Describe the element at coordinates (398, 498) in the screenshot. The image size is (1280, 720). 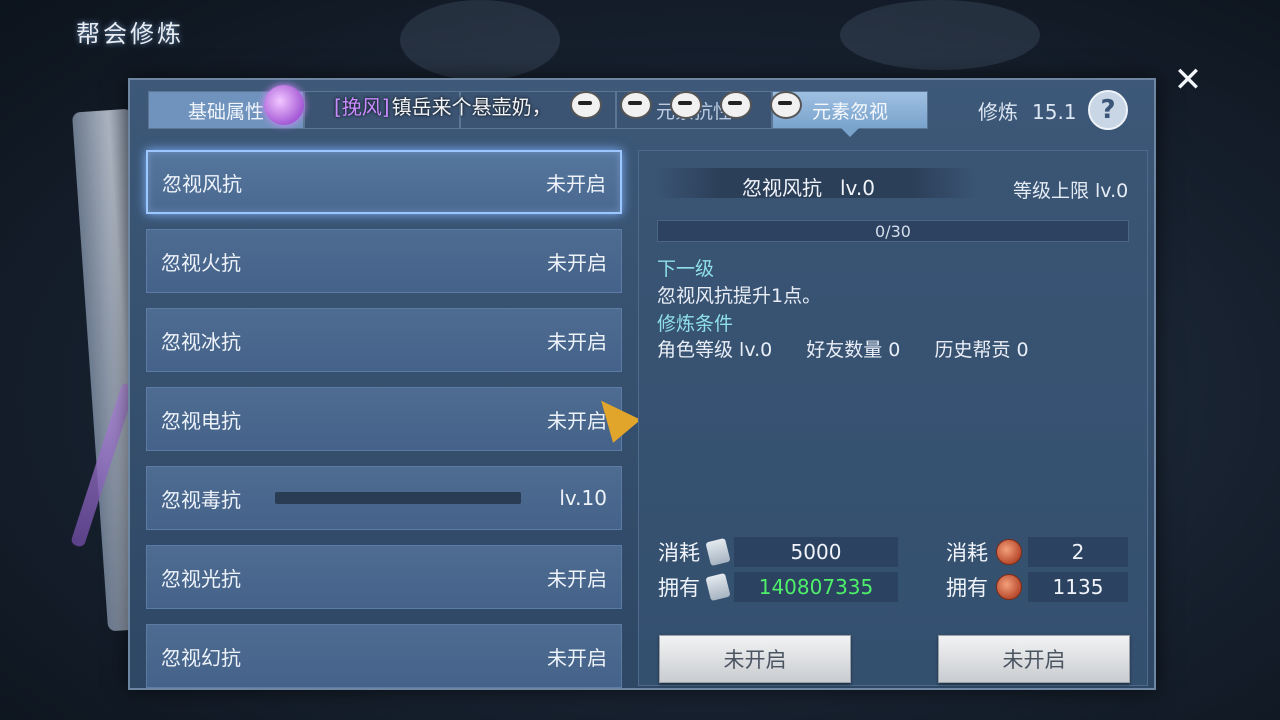
I see `item-progress-bar` at that location.